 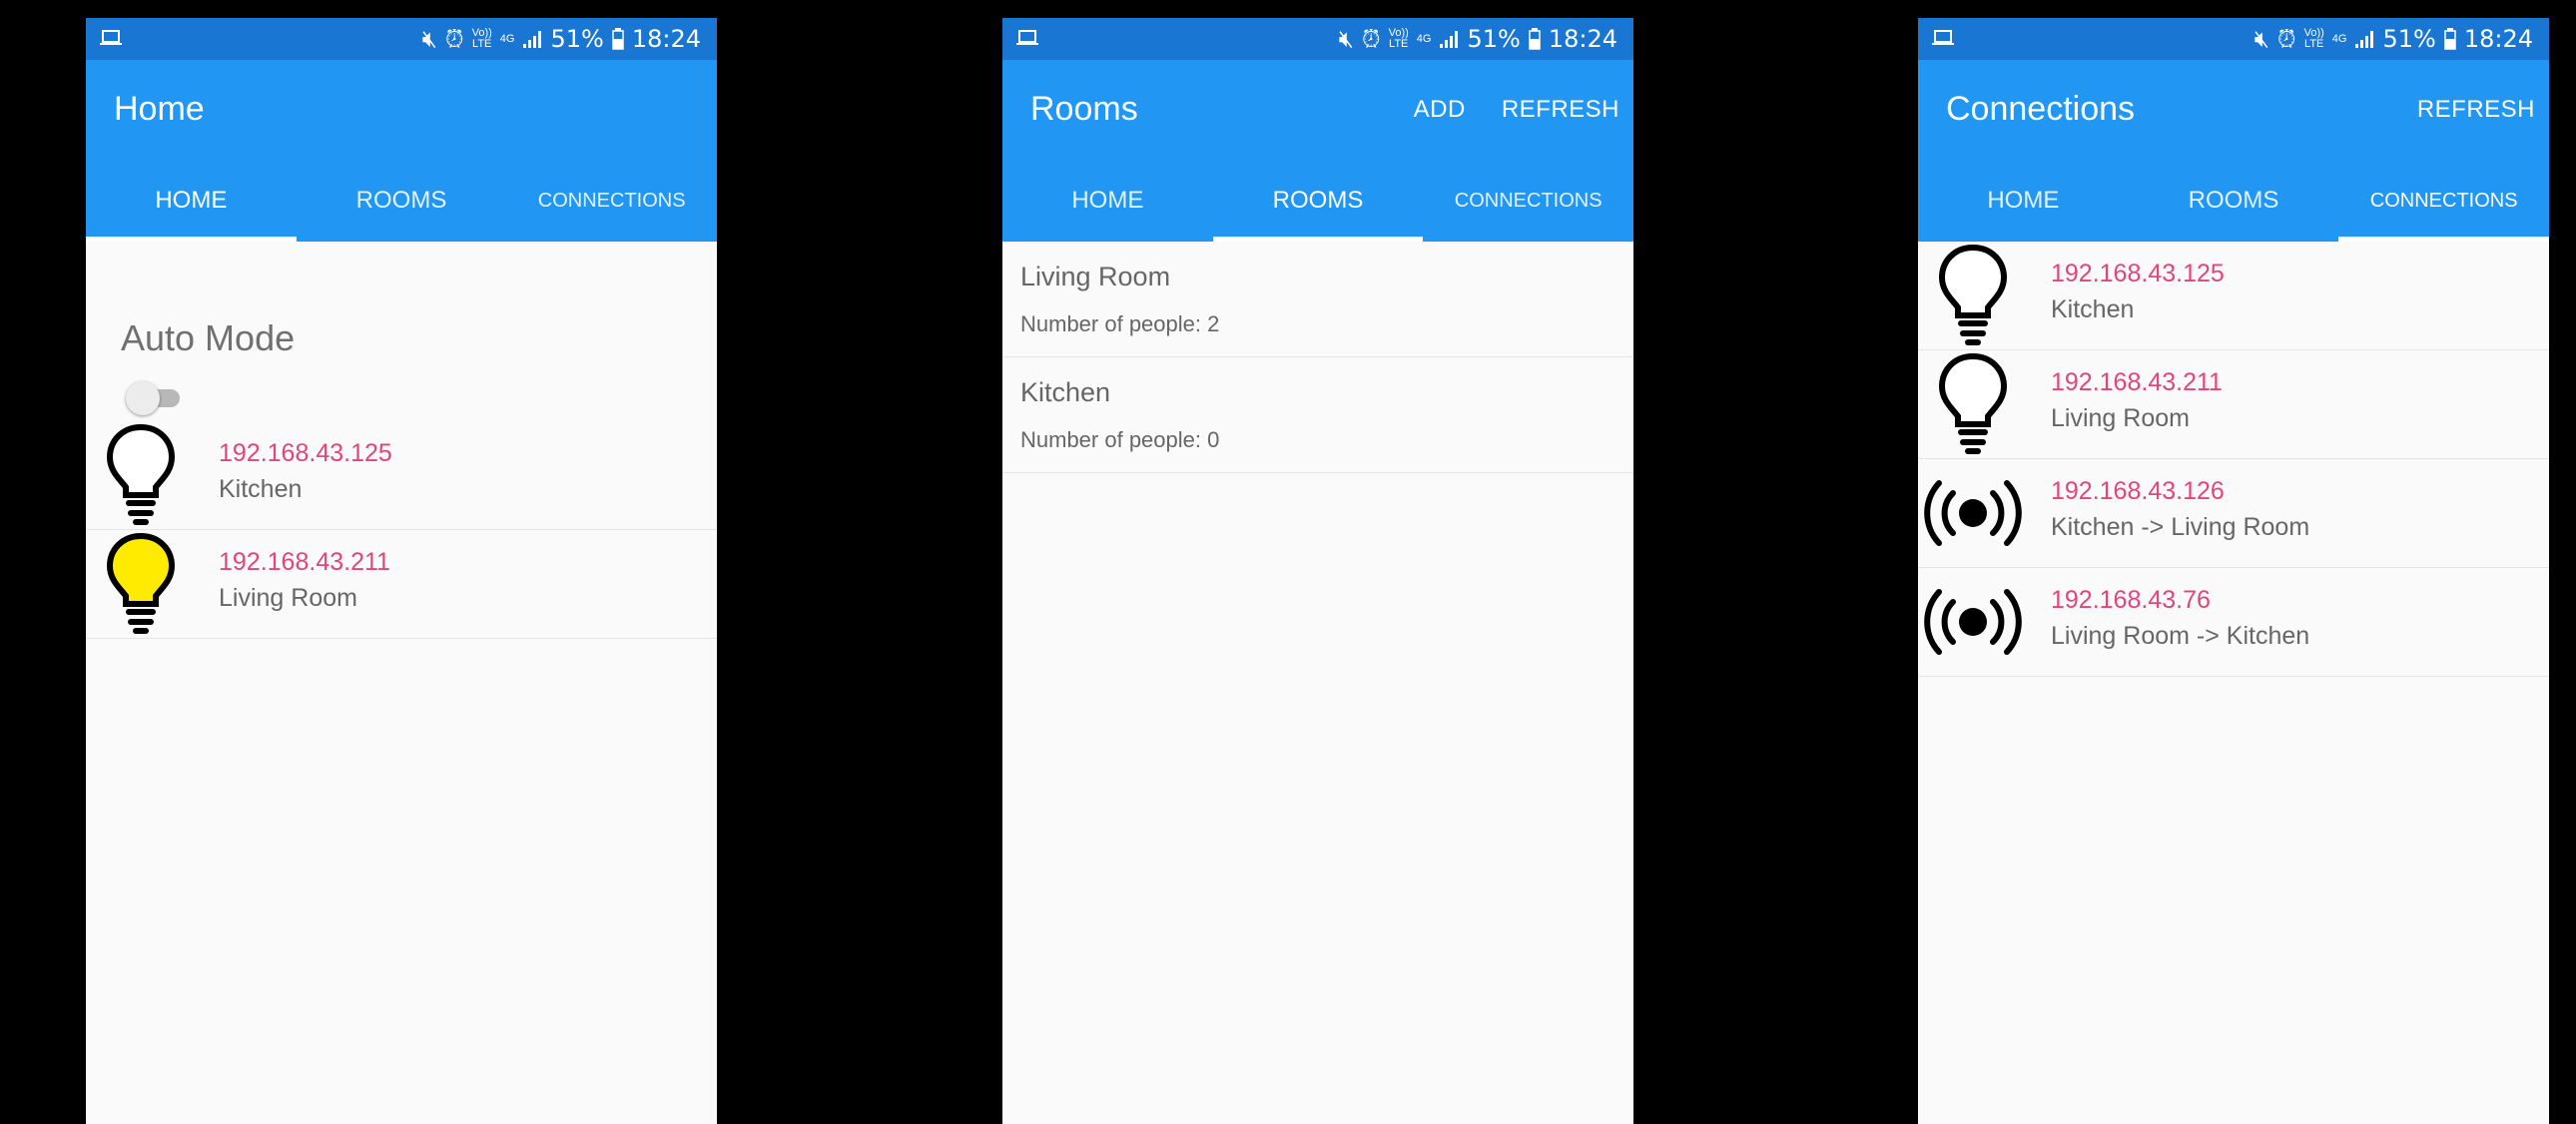 I want to click on app-bar: Connections REFRESH, so click(x=2233, y=110).